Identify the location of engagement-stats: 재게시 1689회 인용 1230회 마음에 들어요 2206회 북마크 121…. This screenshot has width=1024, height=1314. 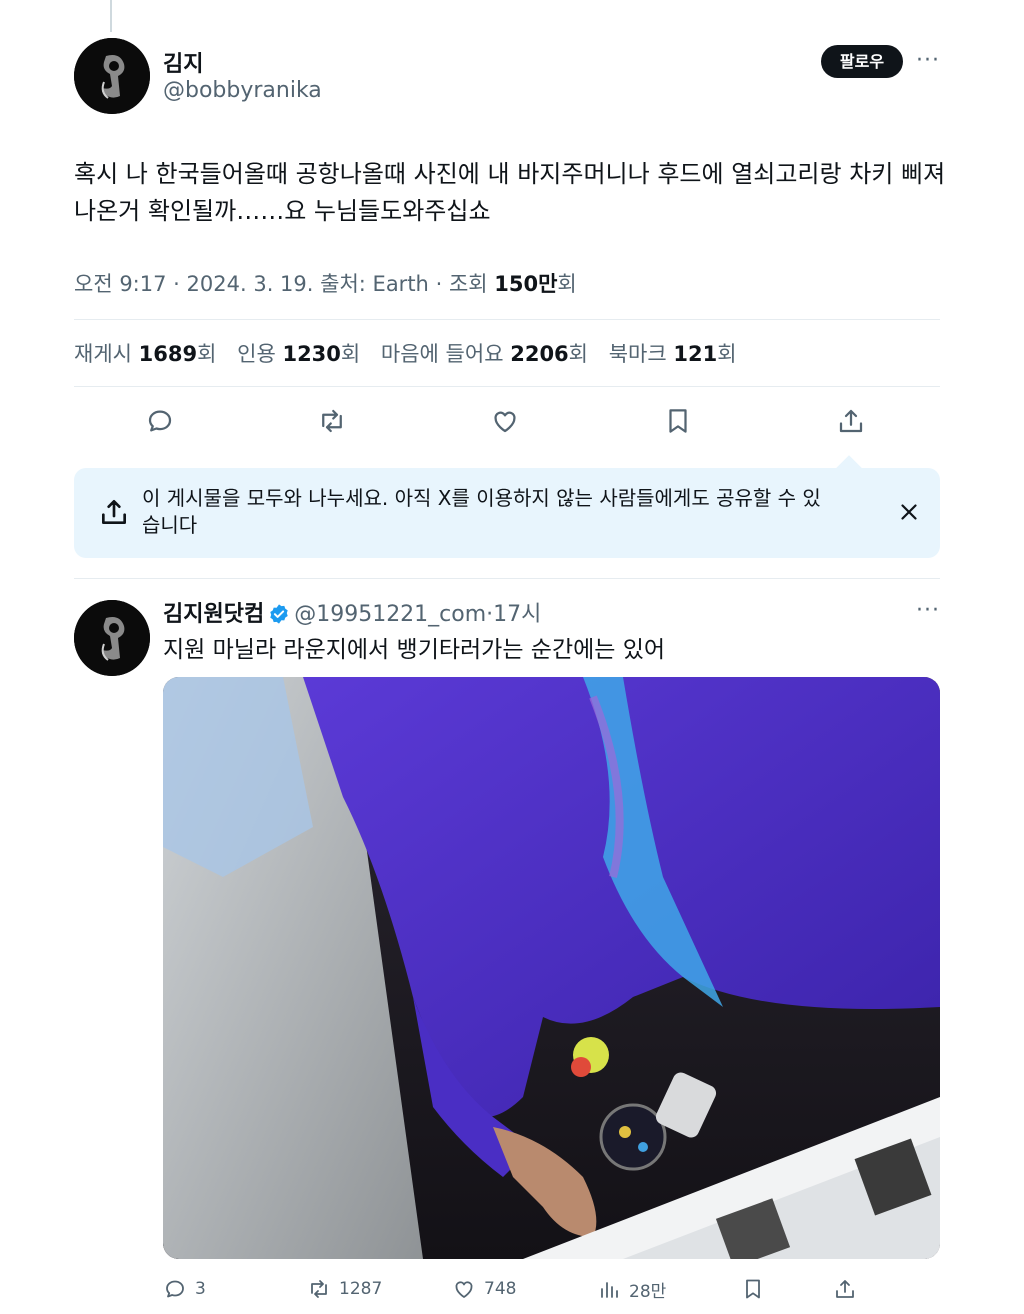
(412, 353).